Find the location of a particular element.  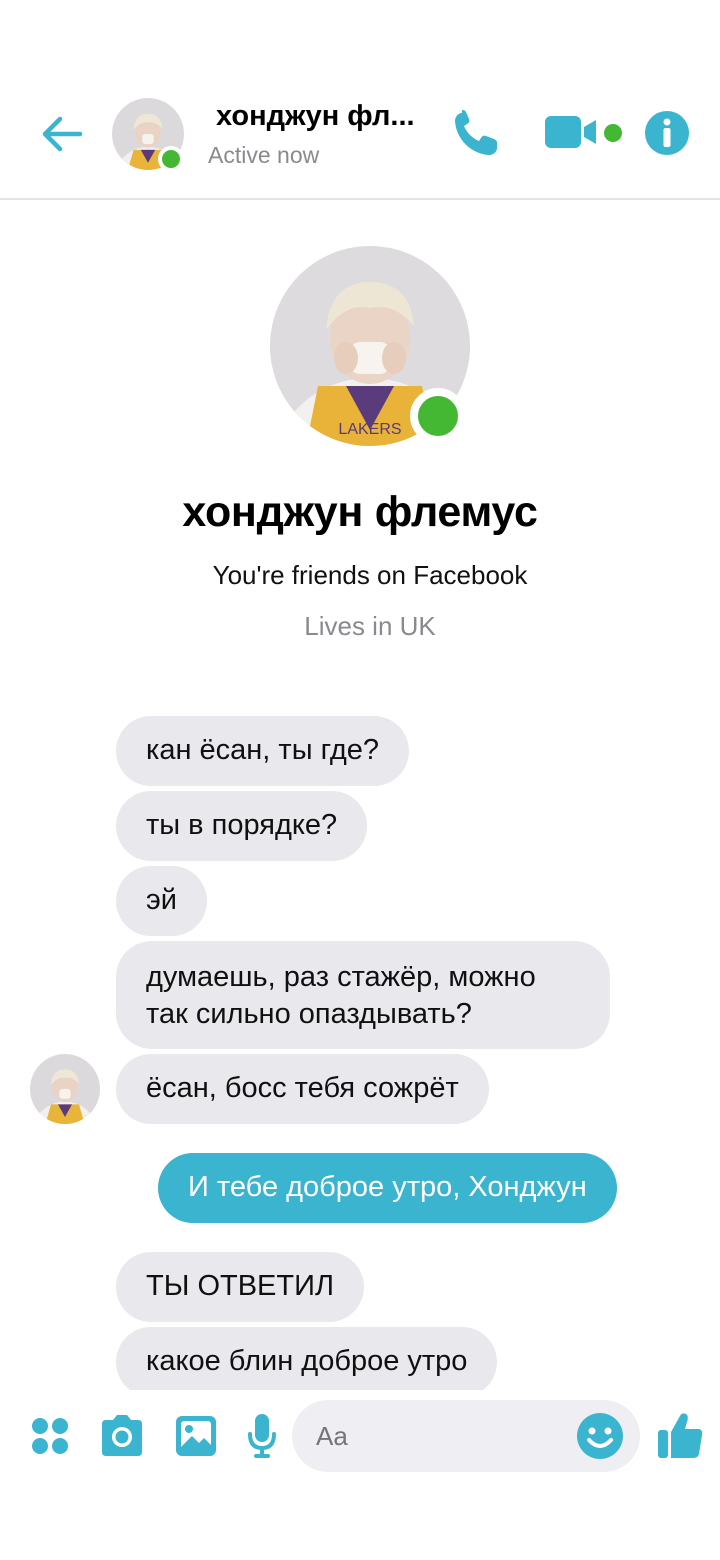

message-outgoing: И тебе доброе утро, Хонджун is located at coordinates (387, 1188).